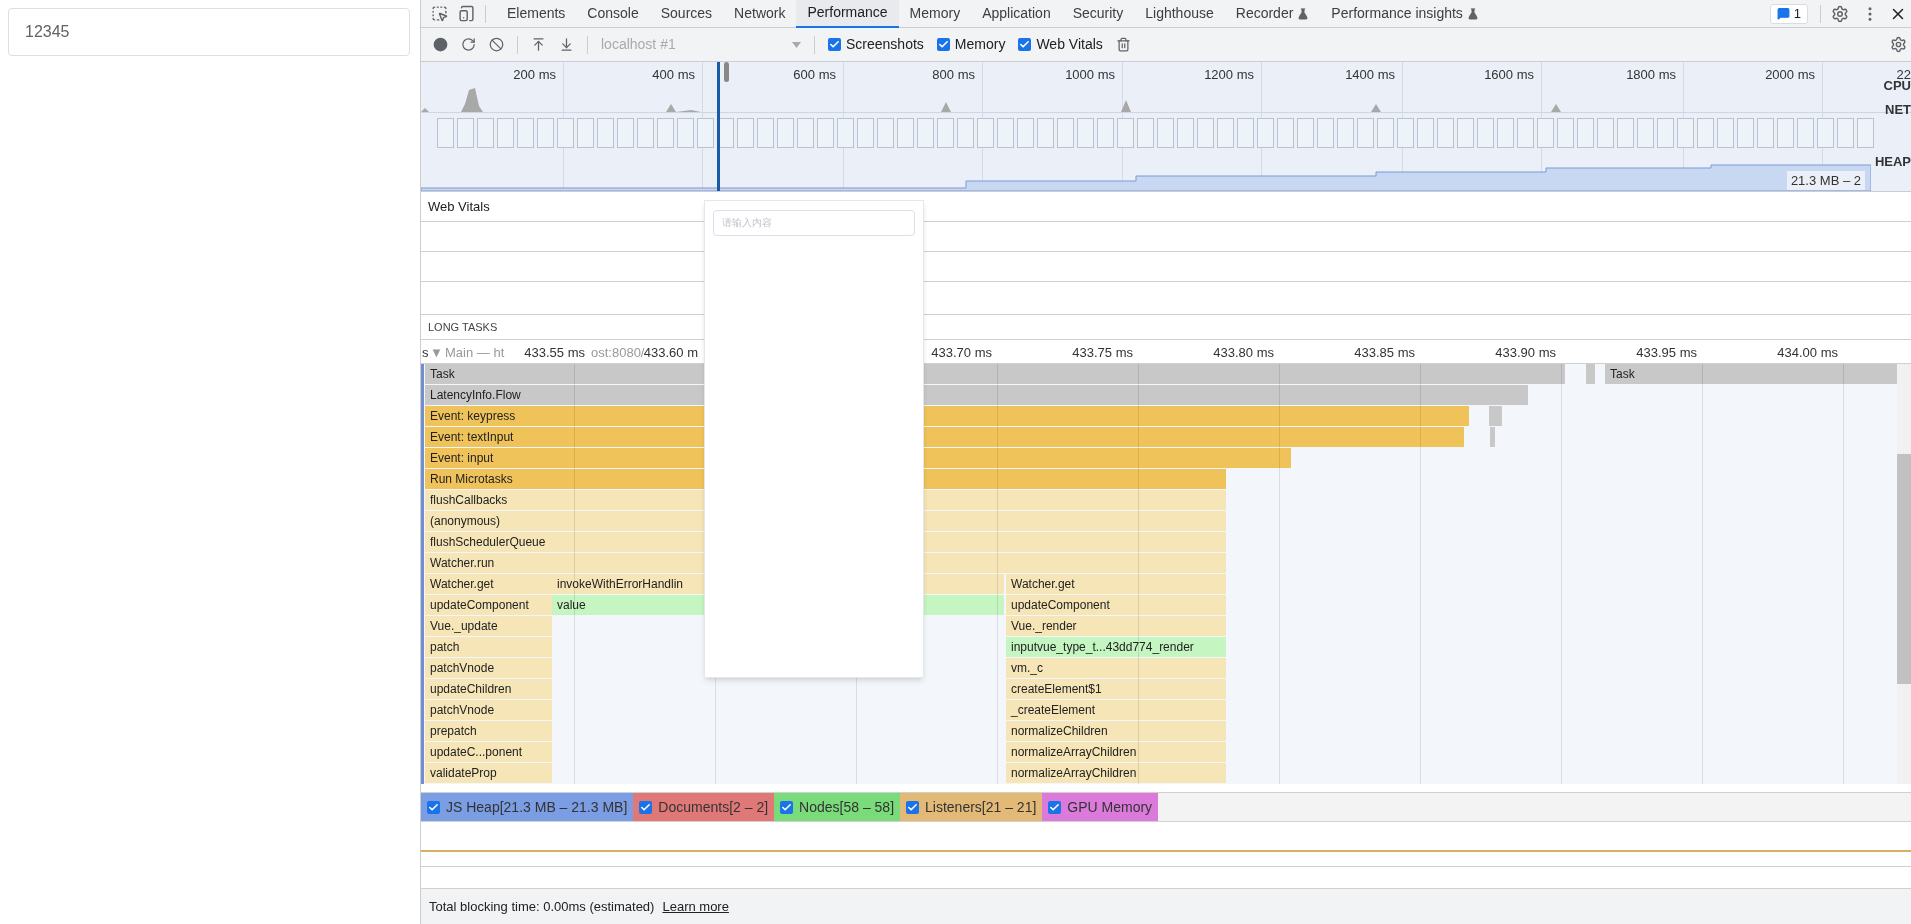  I want to click on track-label: Main — ht, so click(475, 353).